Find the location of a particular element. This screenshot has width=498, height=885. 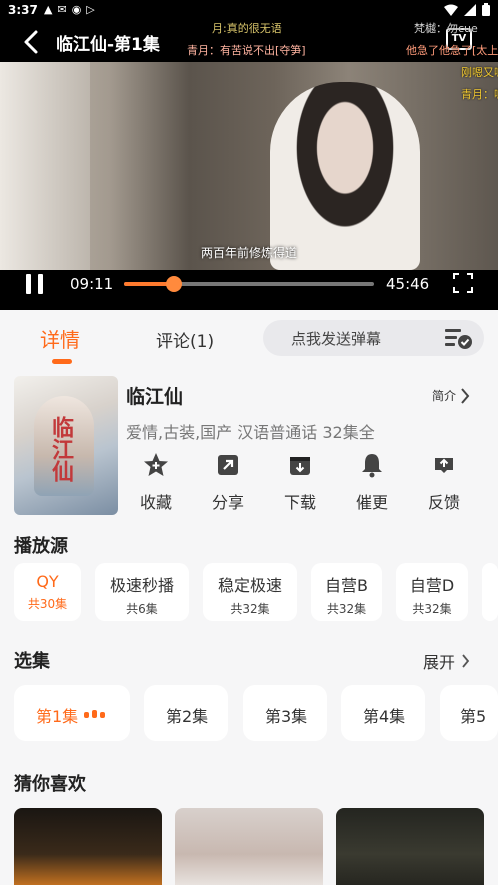

episode-list: 第1集 第2集 第3集 第4集 第5 is located at coordinates (256, 713).